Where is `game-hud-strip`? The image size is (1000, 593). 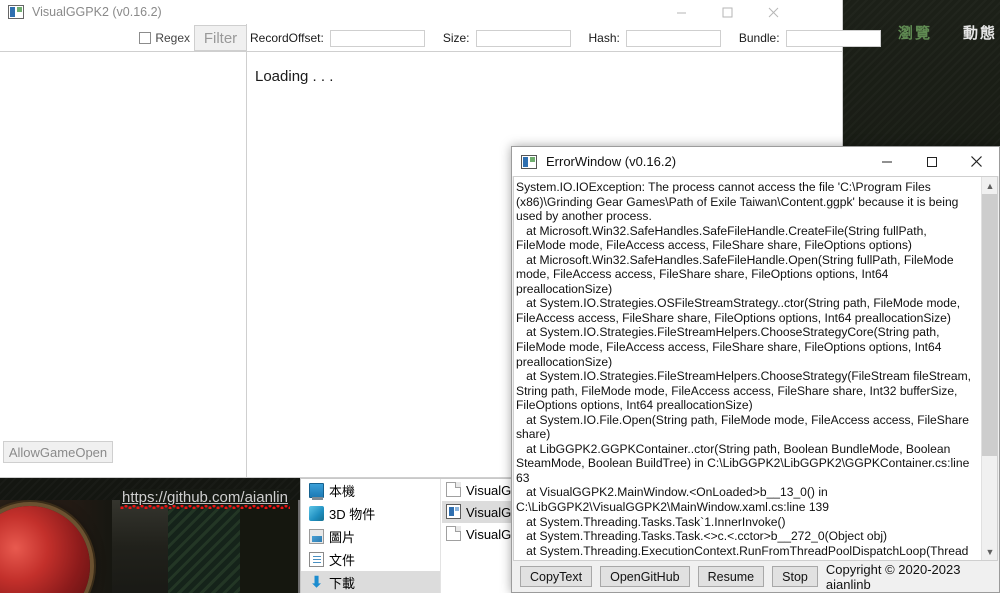 game-hud-strip is located at coordinates (150, 546).